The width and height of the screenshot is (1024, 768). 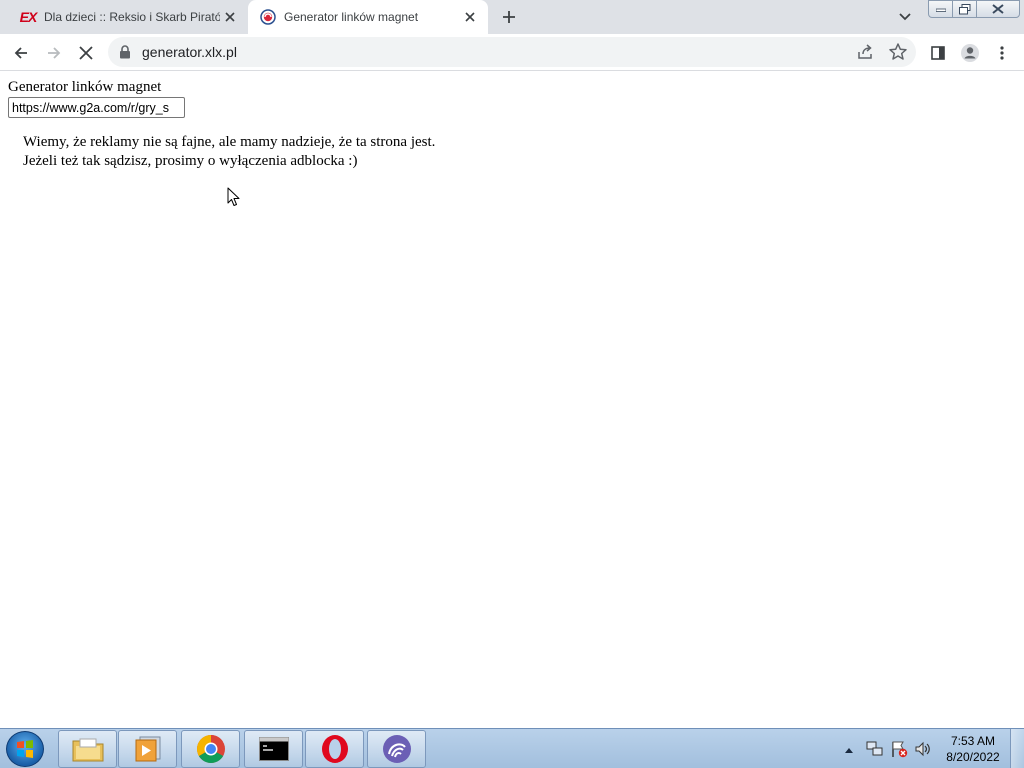 I want to click on stop-loading-button, so click(x=86, y=53).